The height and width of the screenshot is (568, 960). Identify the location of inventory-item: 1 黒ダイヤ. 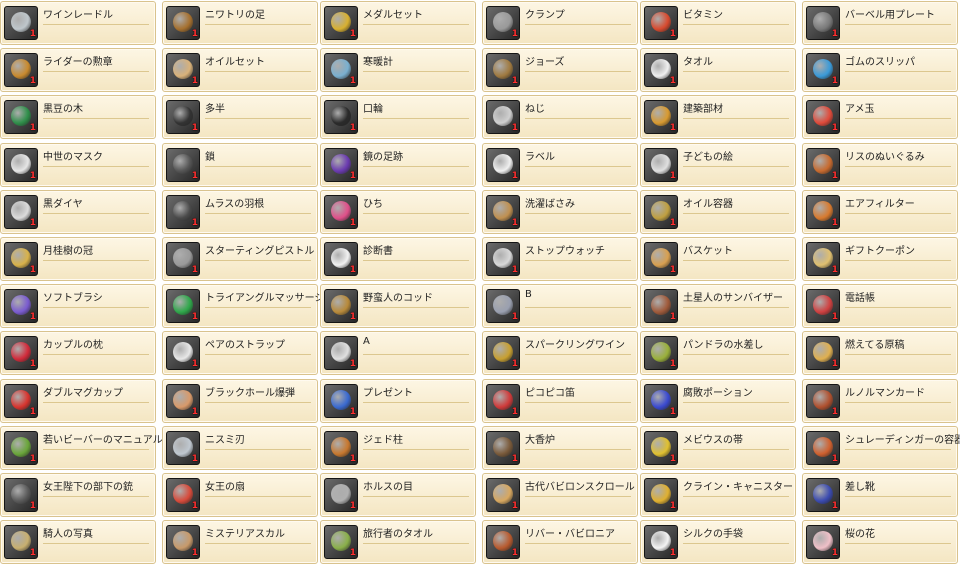
(78, 212).